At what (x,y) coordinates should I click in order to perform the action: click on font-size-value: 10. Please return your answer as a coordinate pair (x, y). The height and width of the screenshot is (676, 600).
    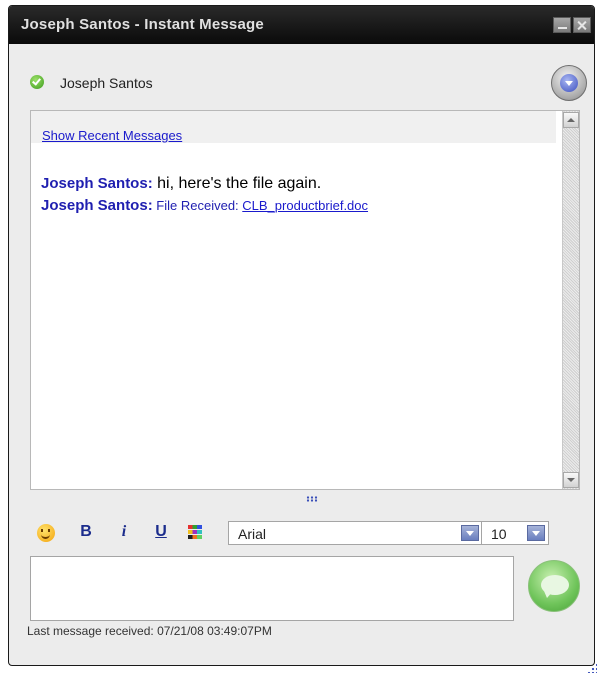
    Looking at the image, I should click on (499, 534).